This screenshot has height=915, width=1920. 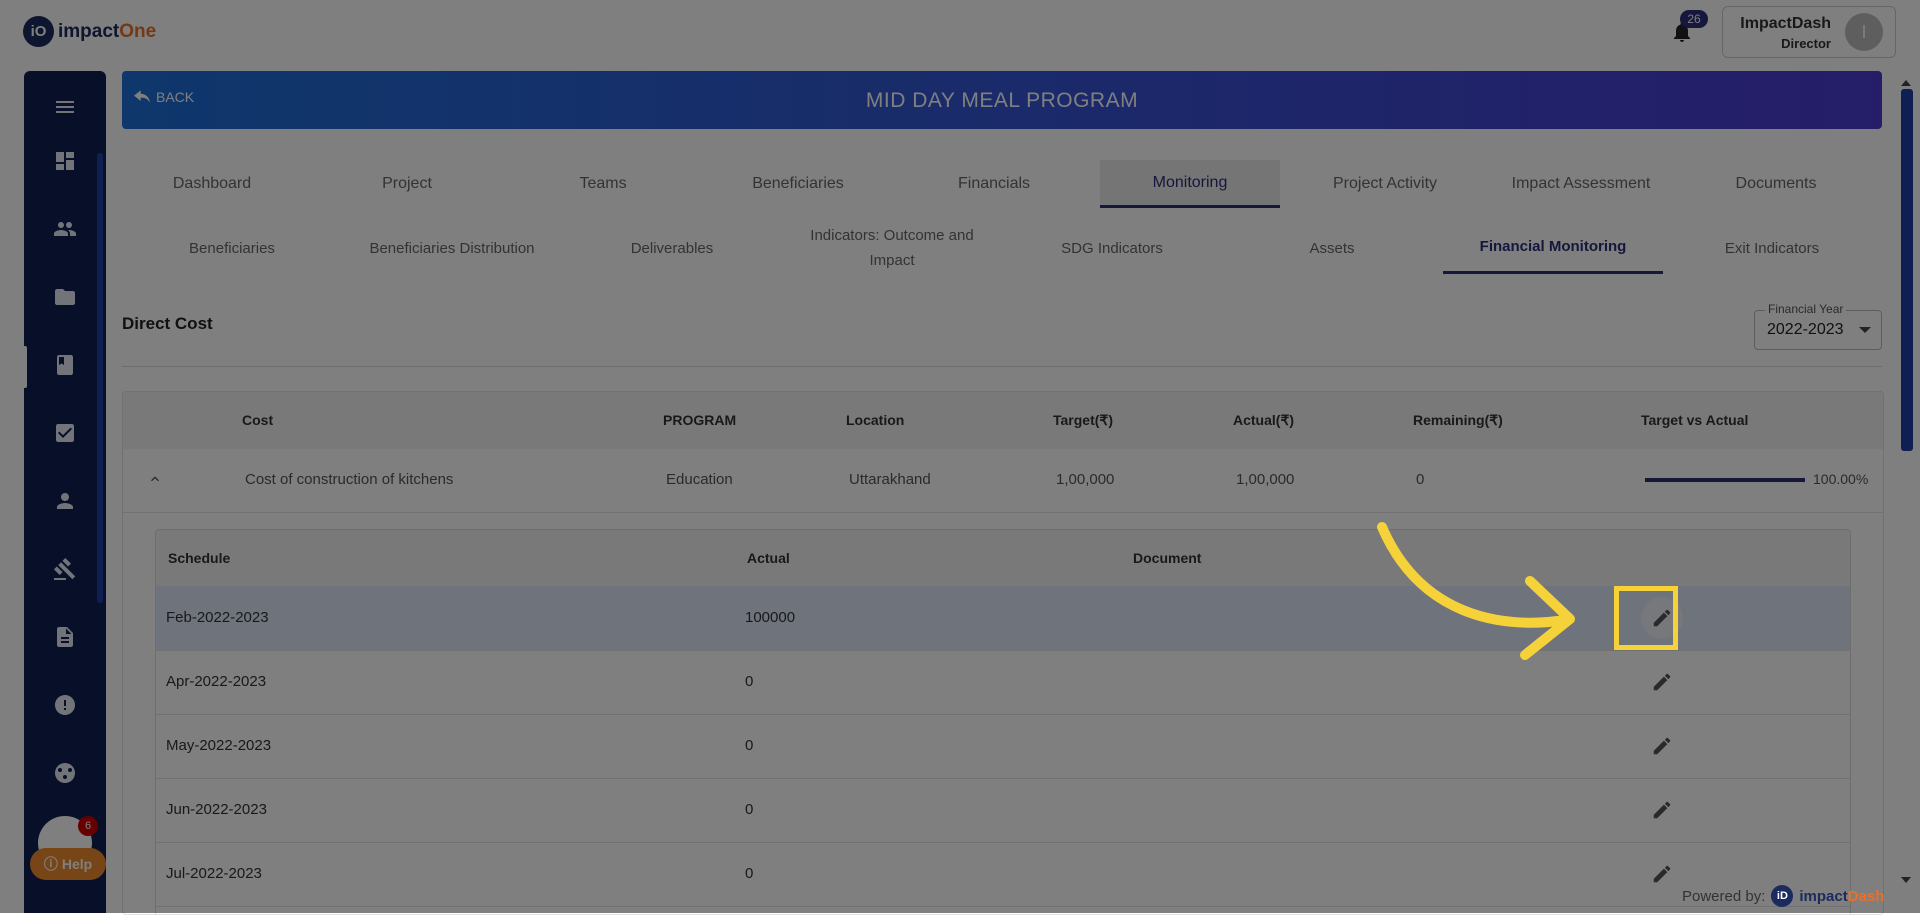 I want to click on col-target-vs-actual: Target vs Actual, so click(x=1695, y=420).